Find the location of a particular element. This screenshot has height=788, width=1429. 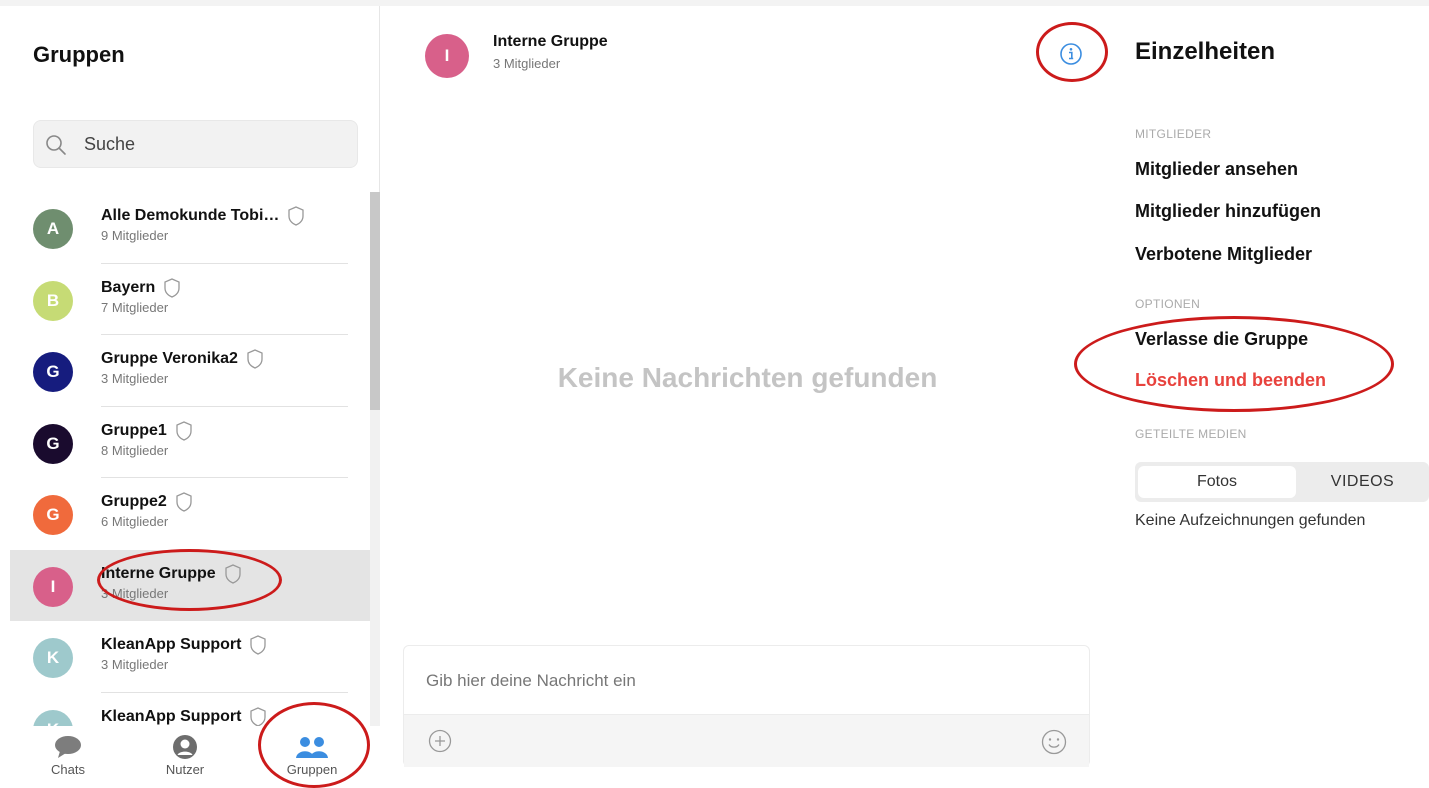

group-list-item: K KleanApp Support 3 Mitglieder is located at coordinates (190, 657).